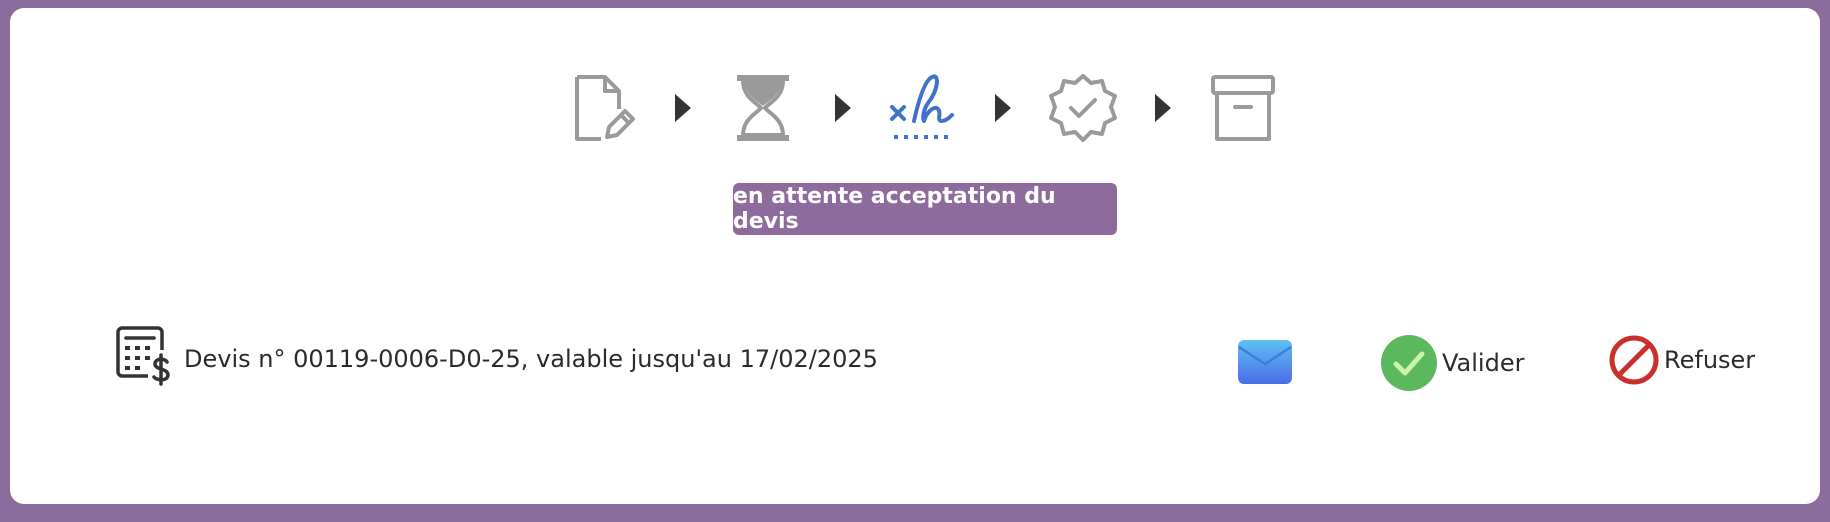  What do you see at coordinates (603, 108) in the screenshot?
I see `document-edit-icon` at bounding box center [603, 108].